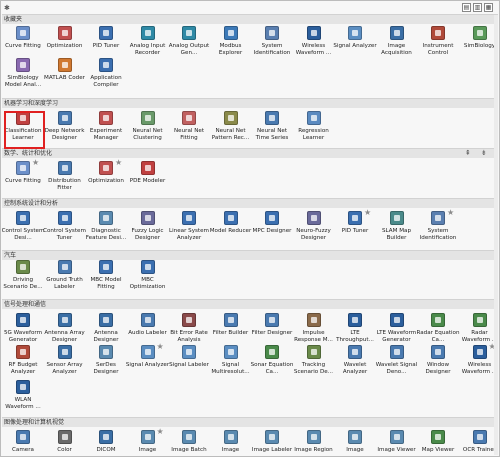 This screenshot has height=457, width=500. Describe the element at coordinates (106, 283) in the screenshot. I see `app-label: MBC Model Fitting` at that location.